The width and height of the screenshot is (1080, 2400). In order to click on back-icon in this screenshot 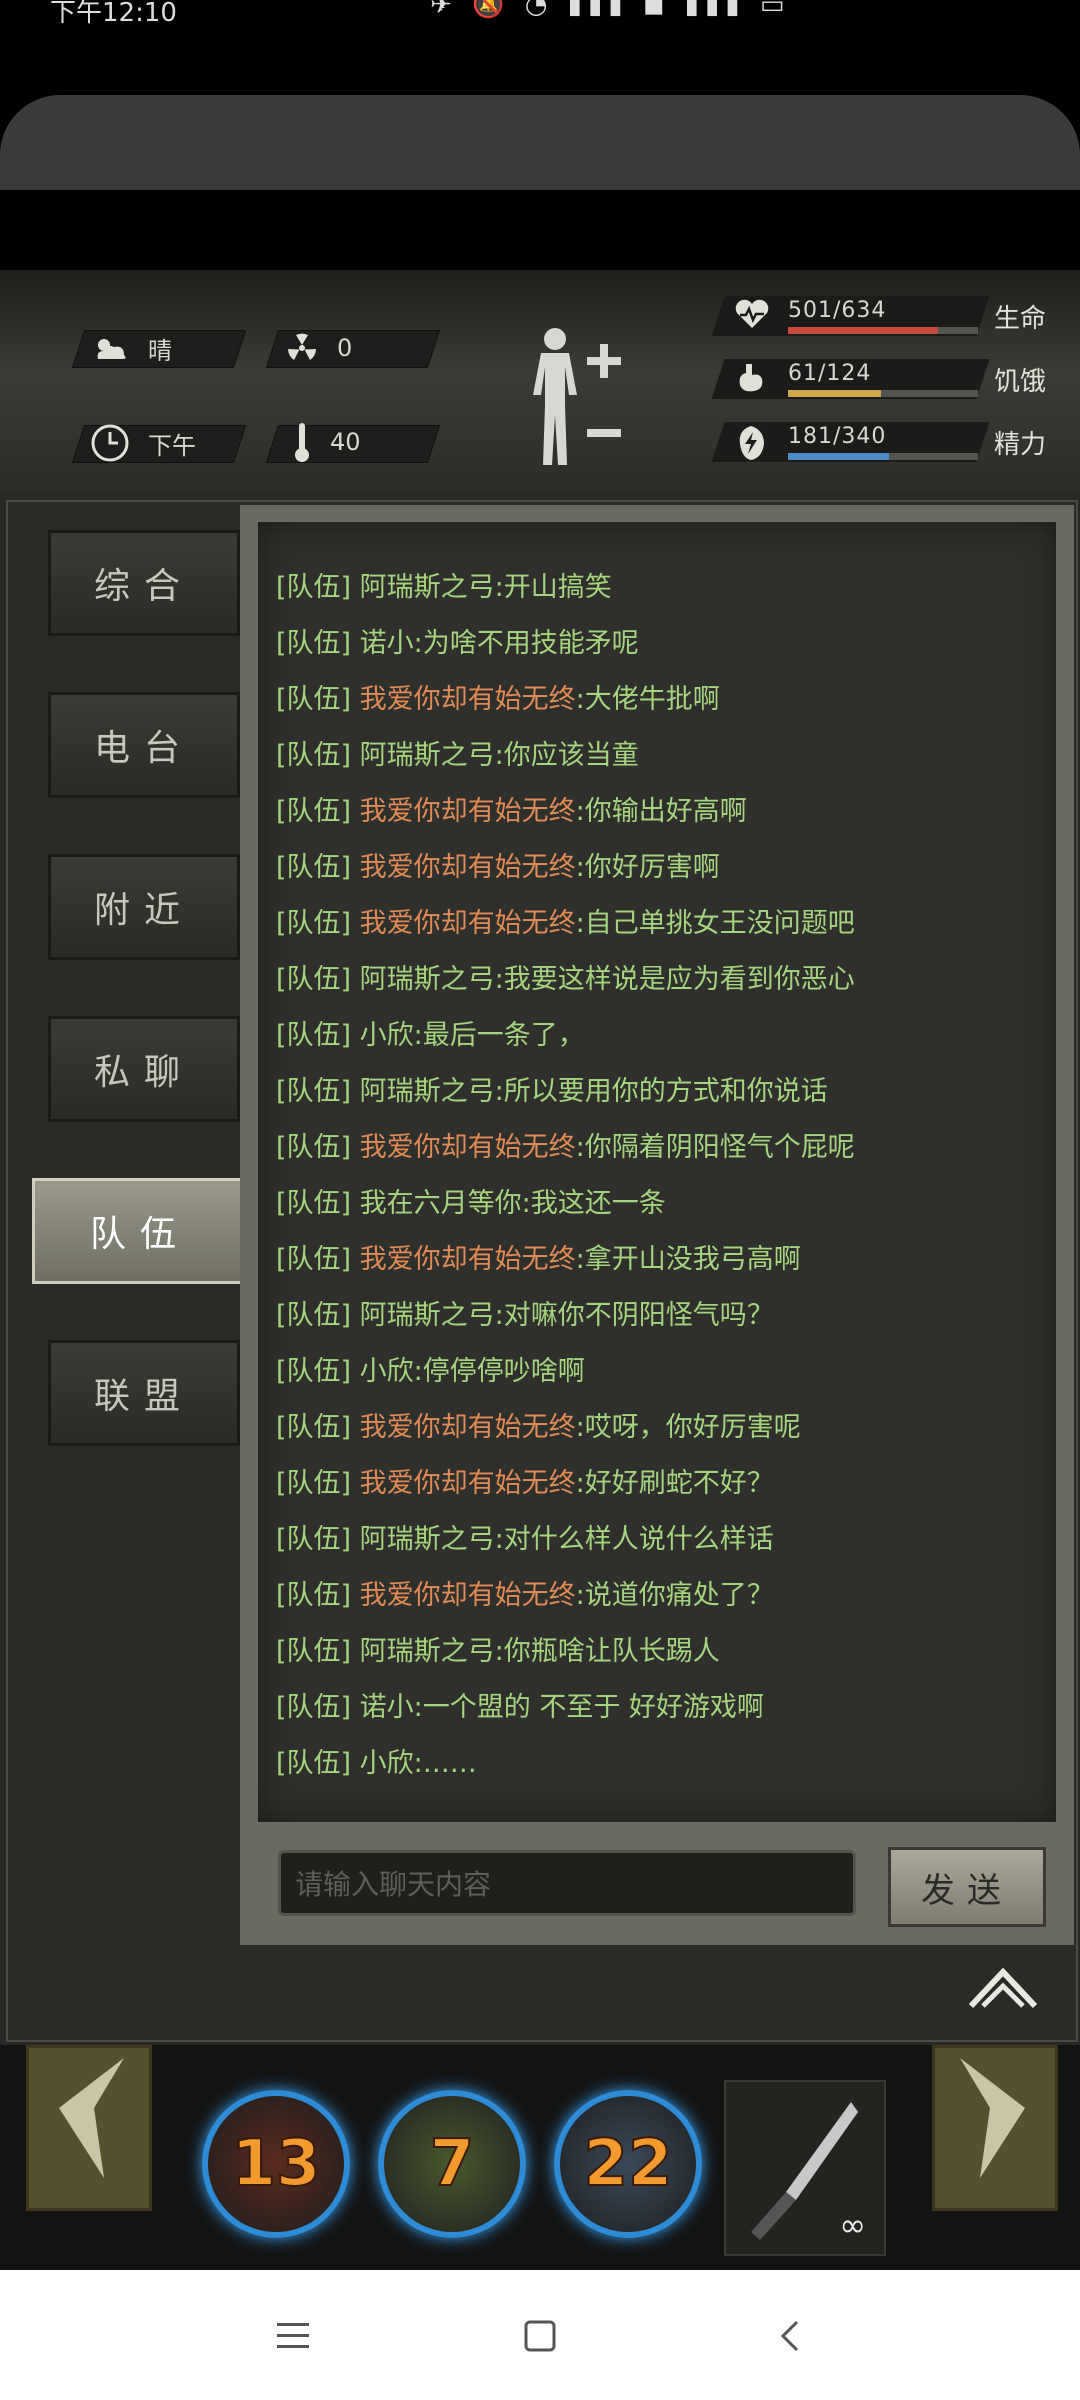, I will do `click(790, 2336)`.